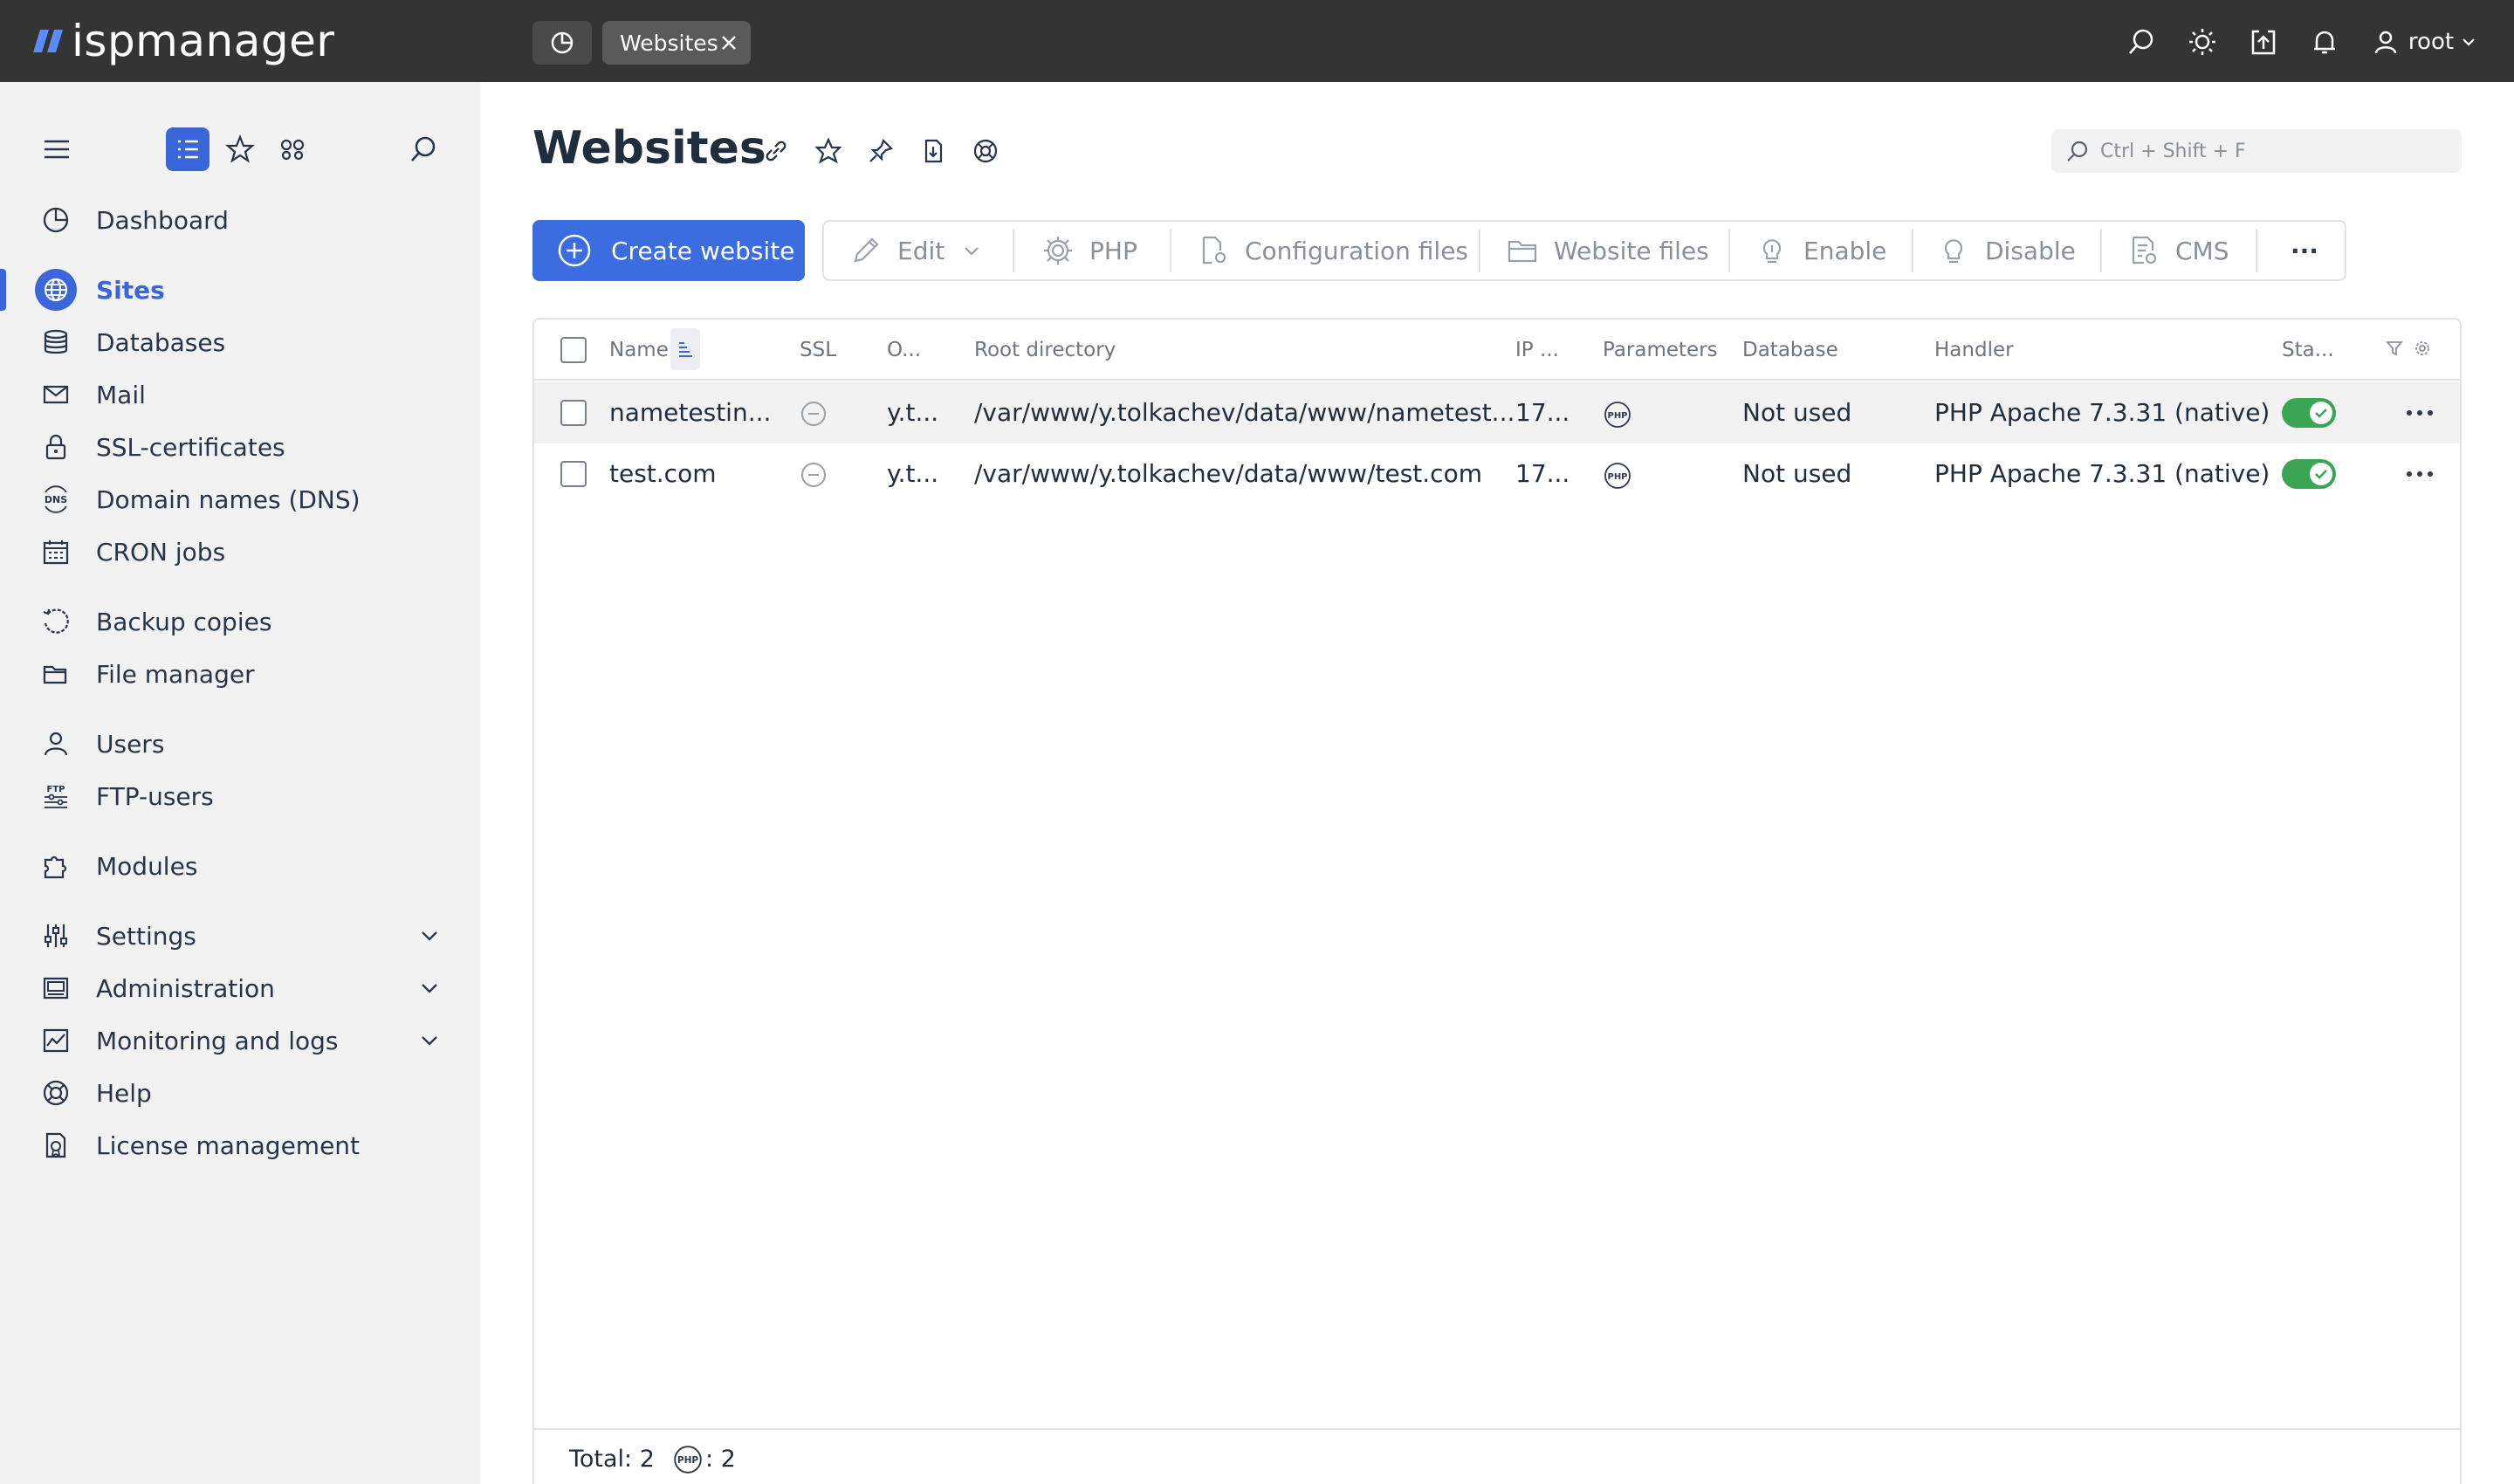  What do you see at coordinates (669, 250) in the screenshot?
I see `create-website-button: Create website` at bounding box center [669, 250].